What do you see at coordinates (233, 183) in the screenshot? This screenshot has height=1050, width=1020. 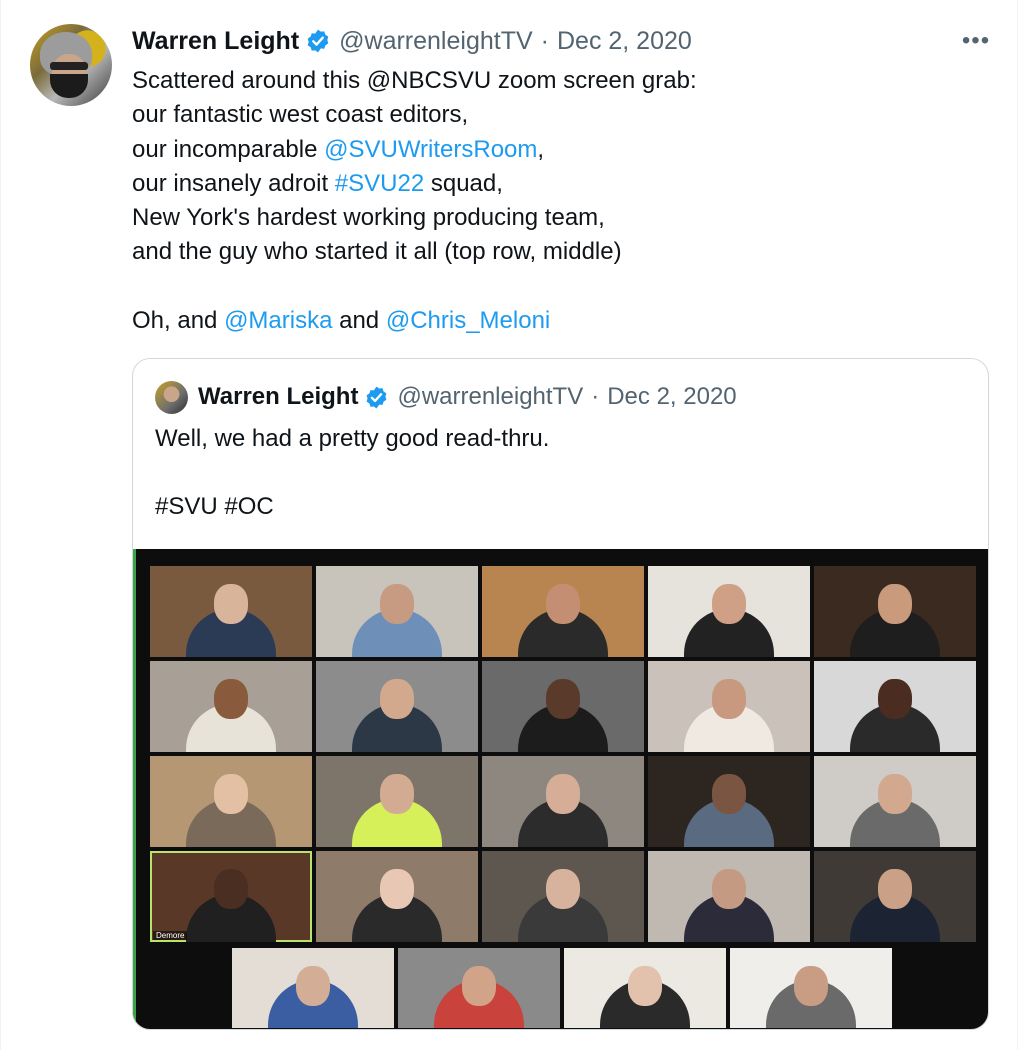 I see `text-segment: our insanely adroit` at bounding box center [233, 183].